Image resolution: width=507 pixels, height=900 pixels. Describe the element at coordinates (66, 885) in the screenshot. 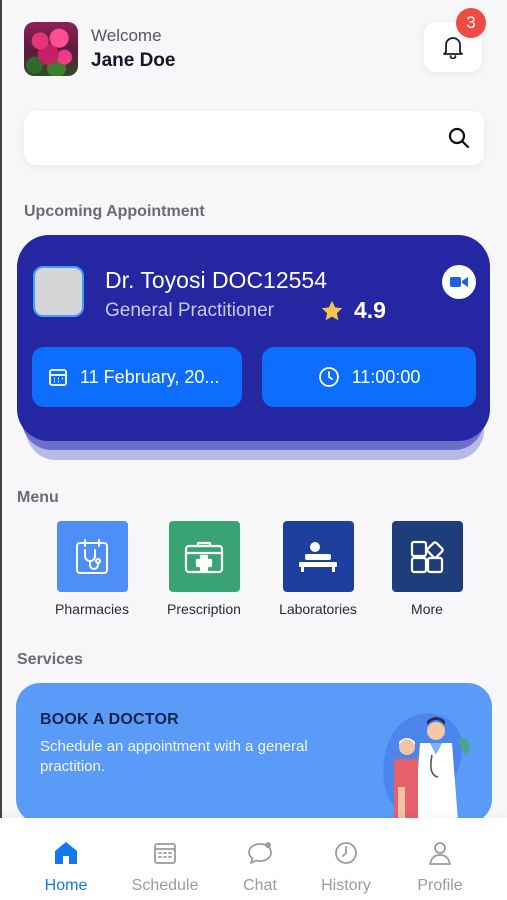

I see `nav-label: Home` at that location.